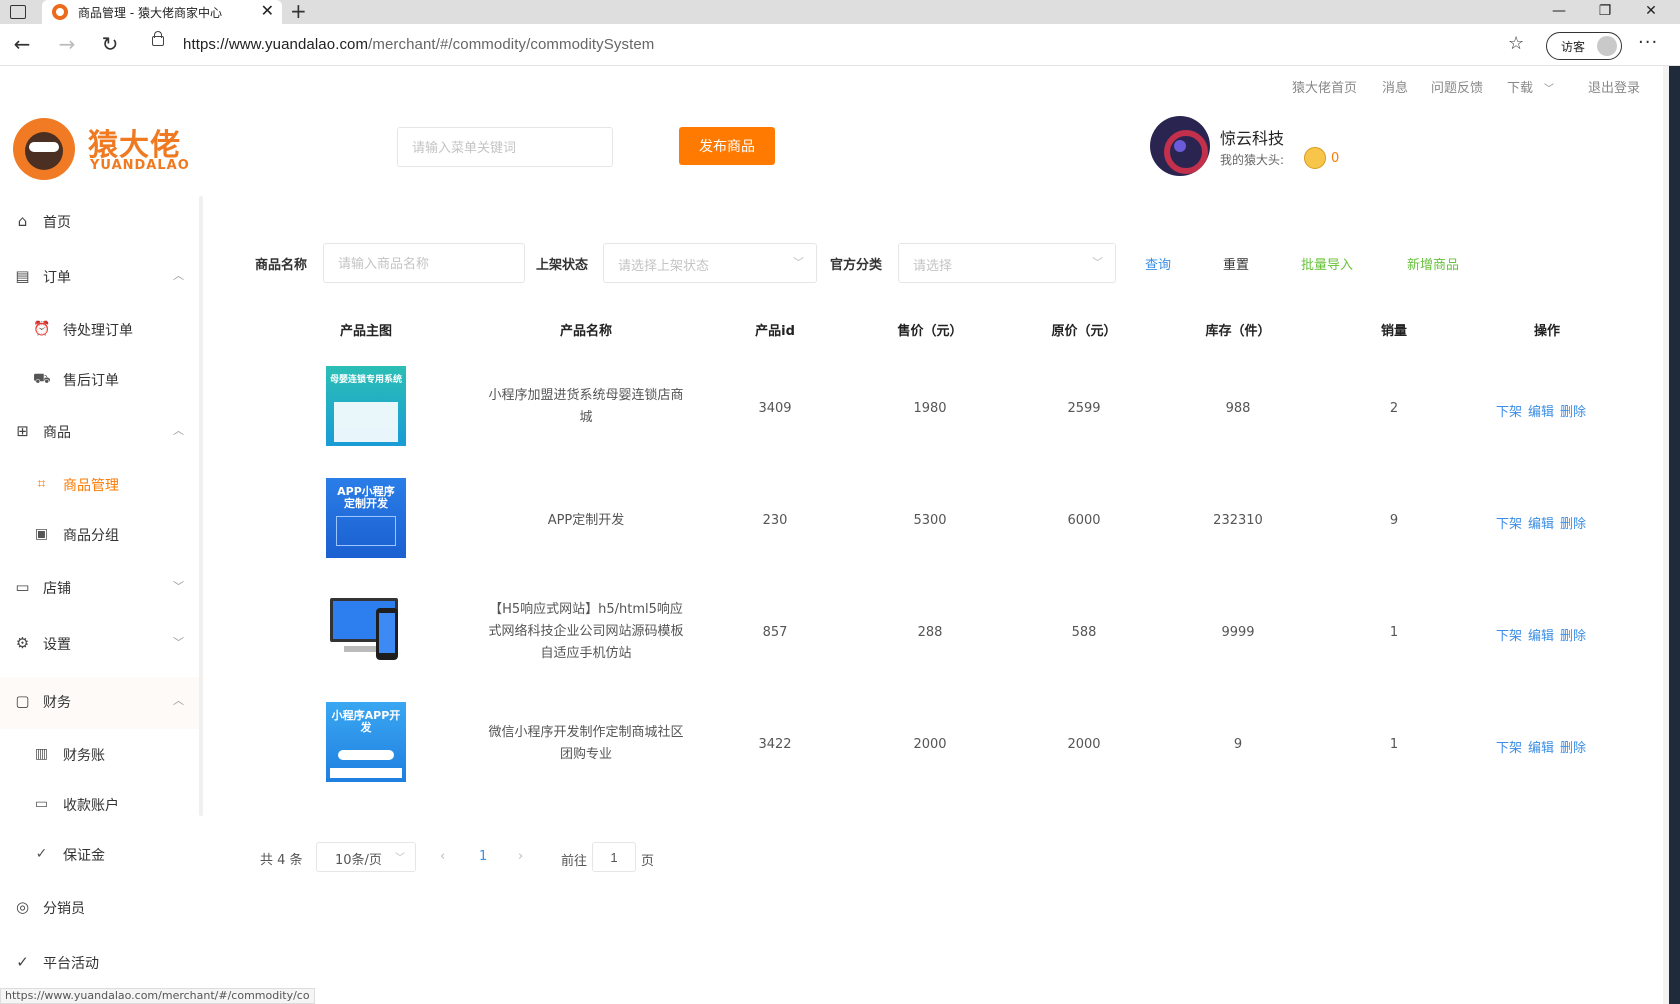  Describe the element at coordinates (99, 277) in the screenshot. I see `sidebar-item-orders: ▤ 订单 ︿` at that location.